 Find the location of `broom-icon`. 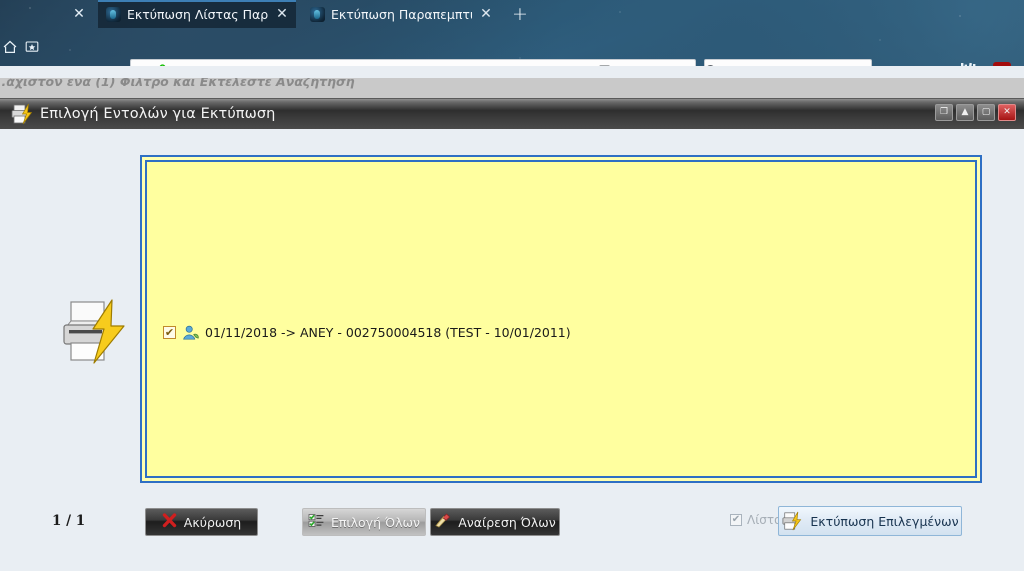

broom-icon is located at coordinates (442, 522).